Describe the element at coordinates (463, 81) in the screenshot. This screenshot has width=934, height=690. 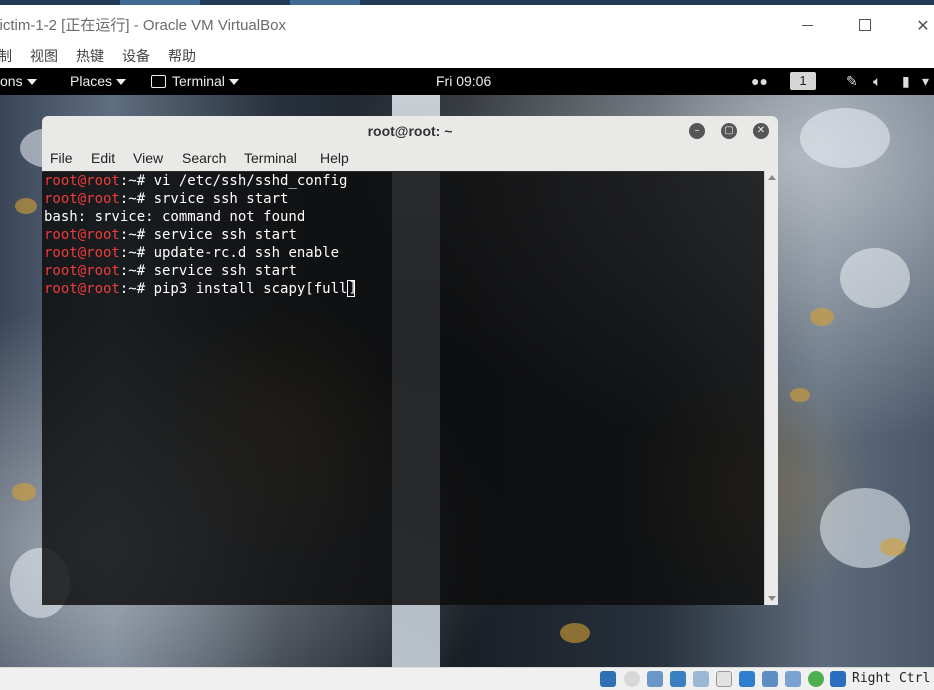
I see `clock: Fri 09:06` at that location.